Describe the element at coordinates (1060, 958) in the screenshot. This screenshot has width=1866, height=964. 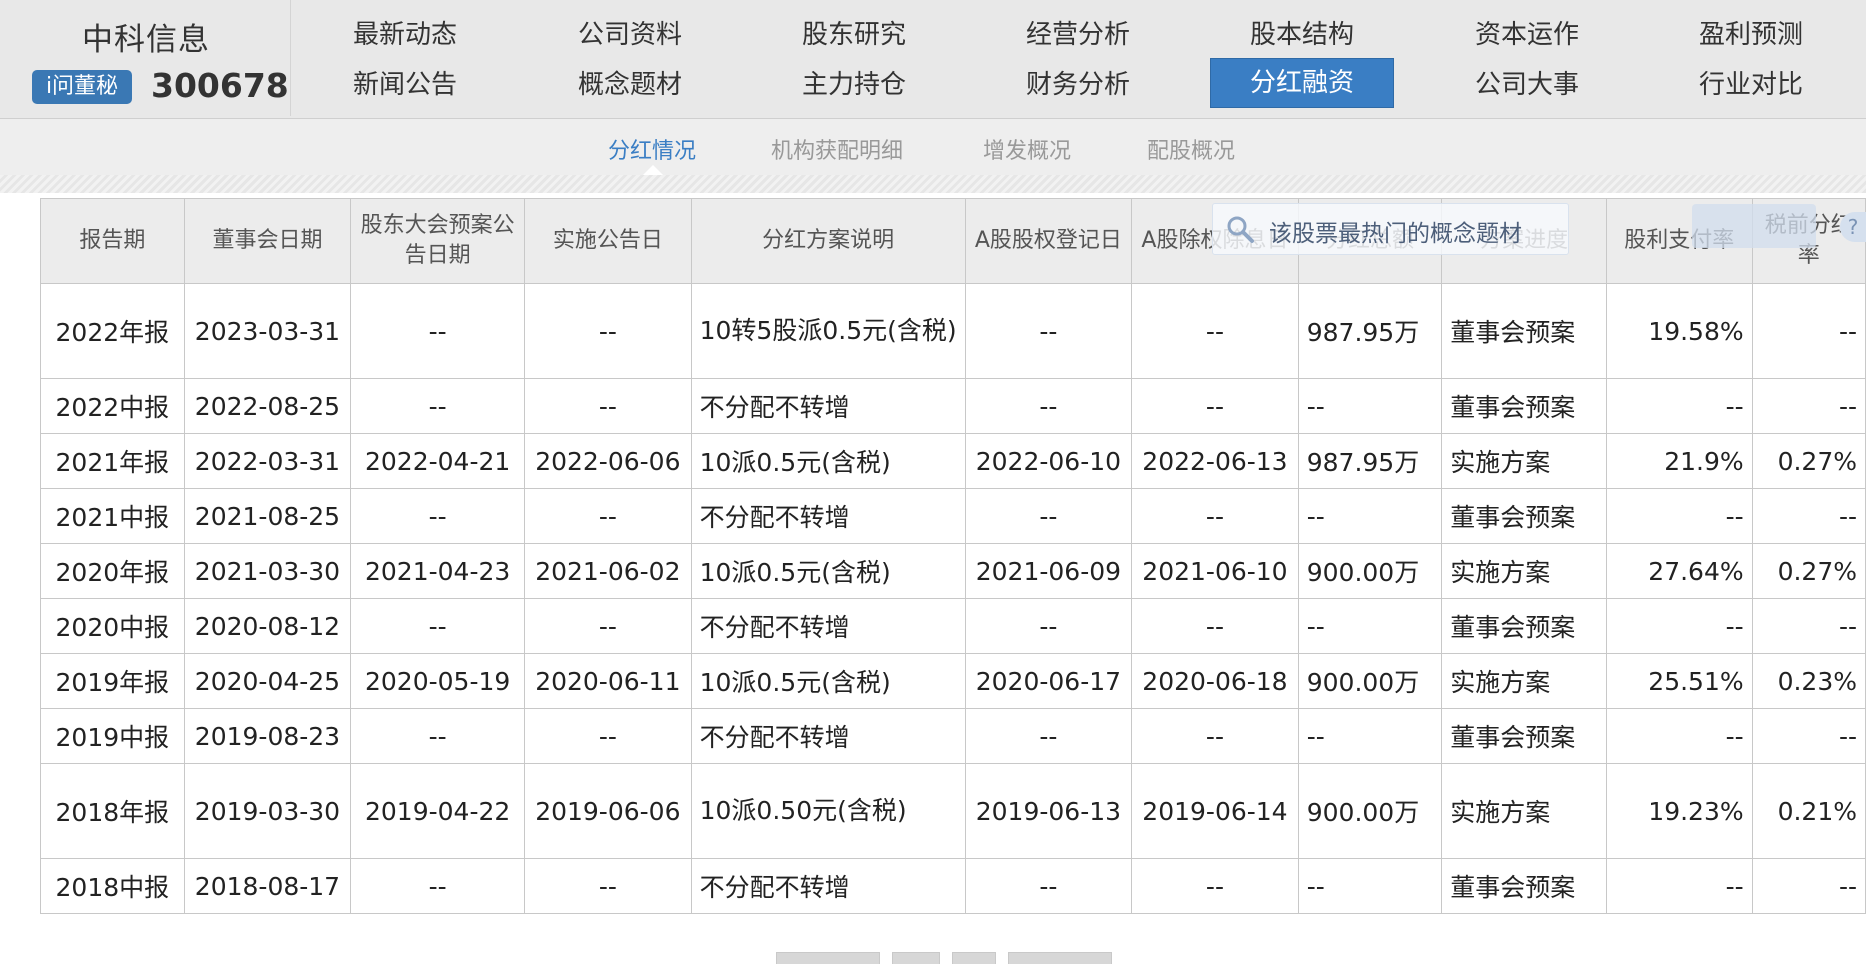
I see `pager-next-button` at that location.